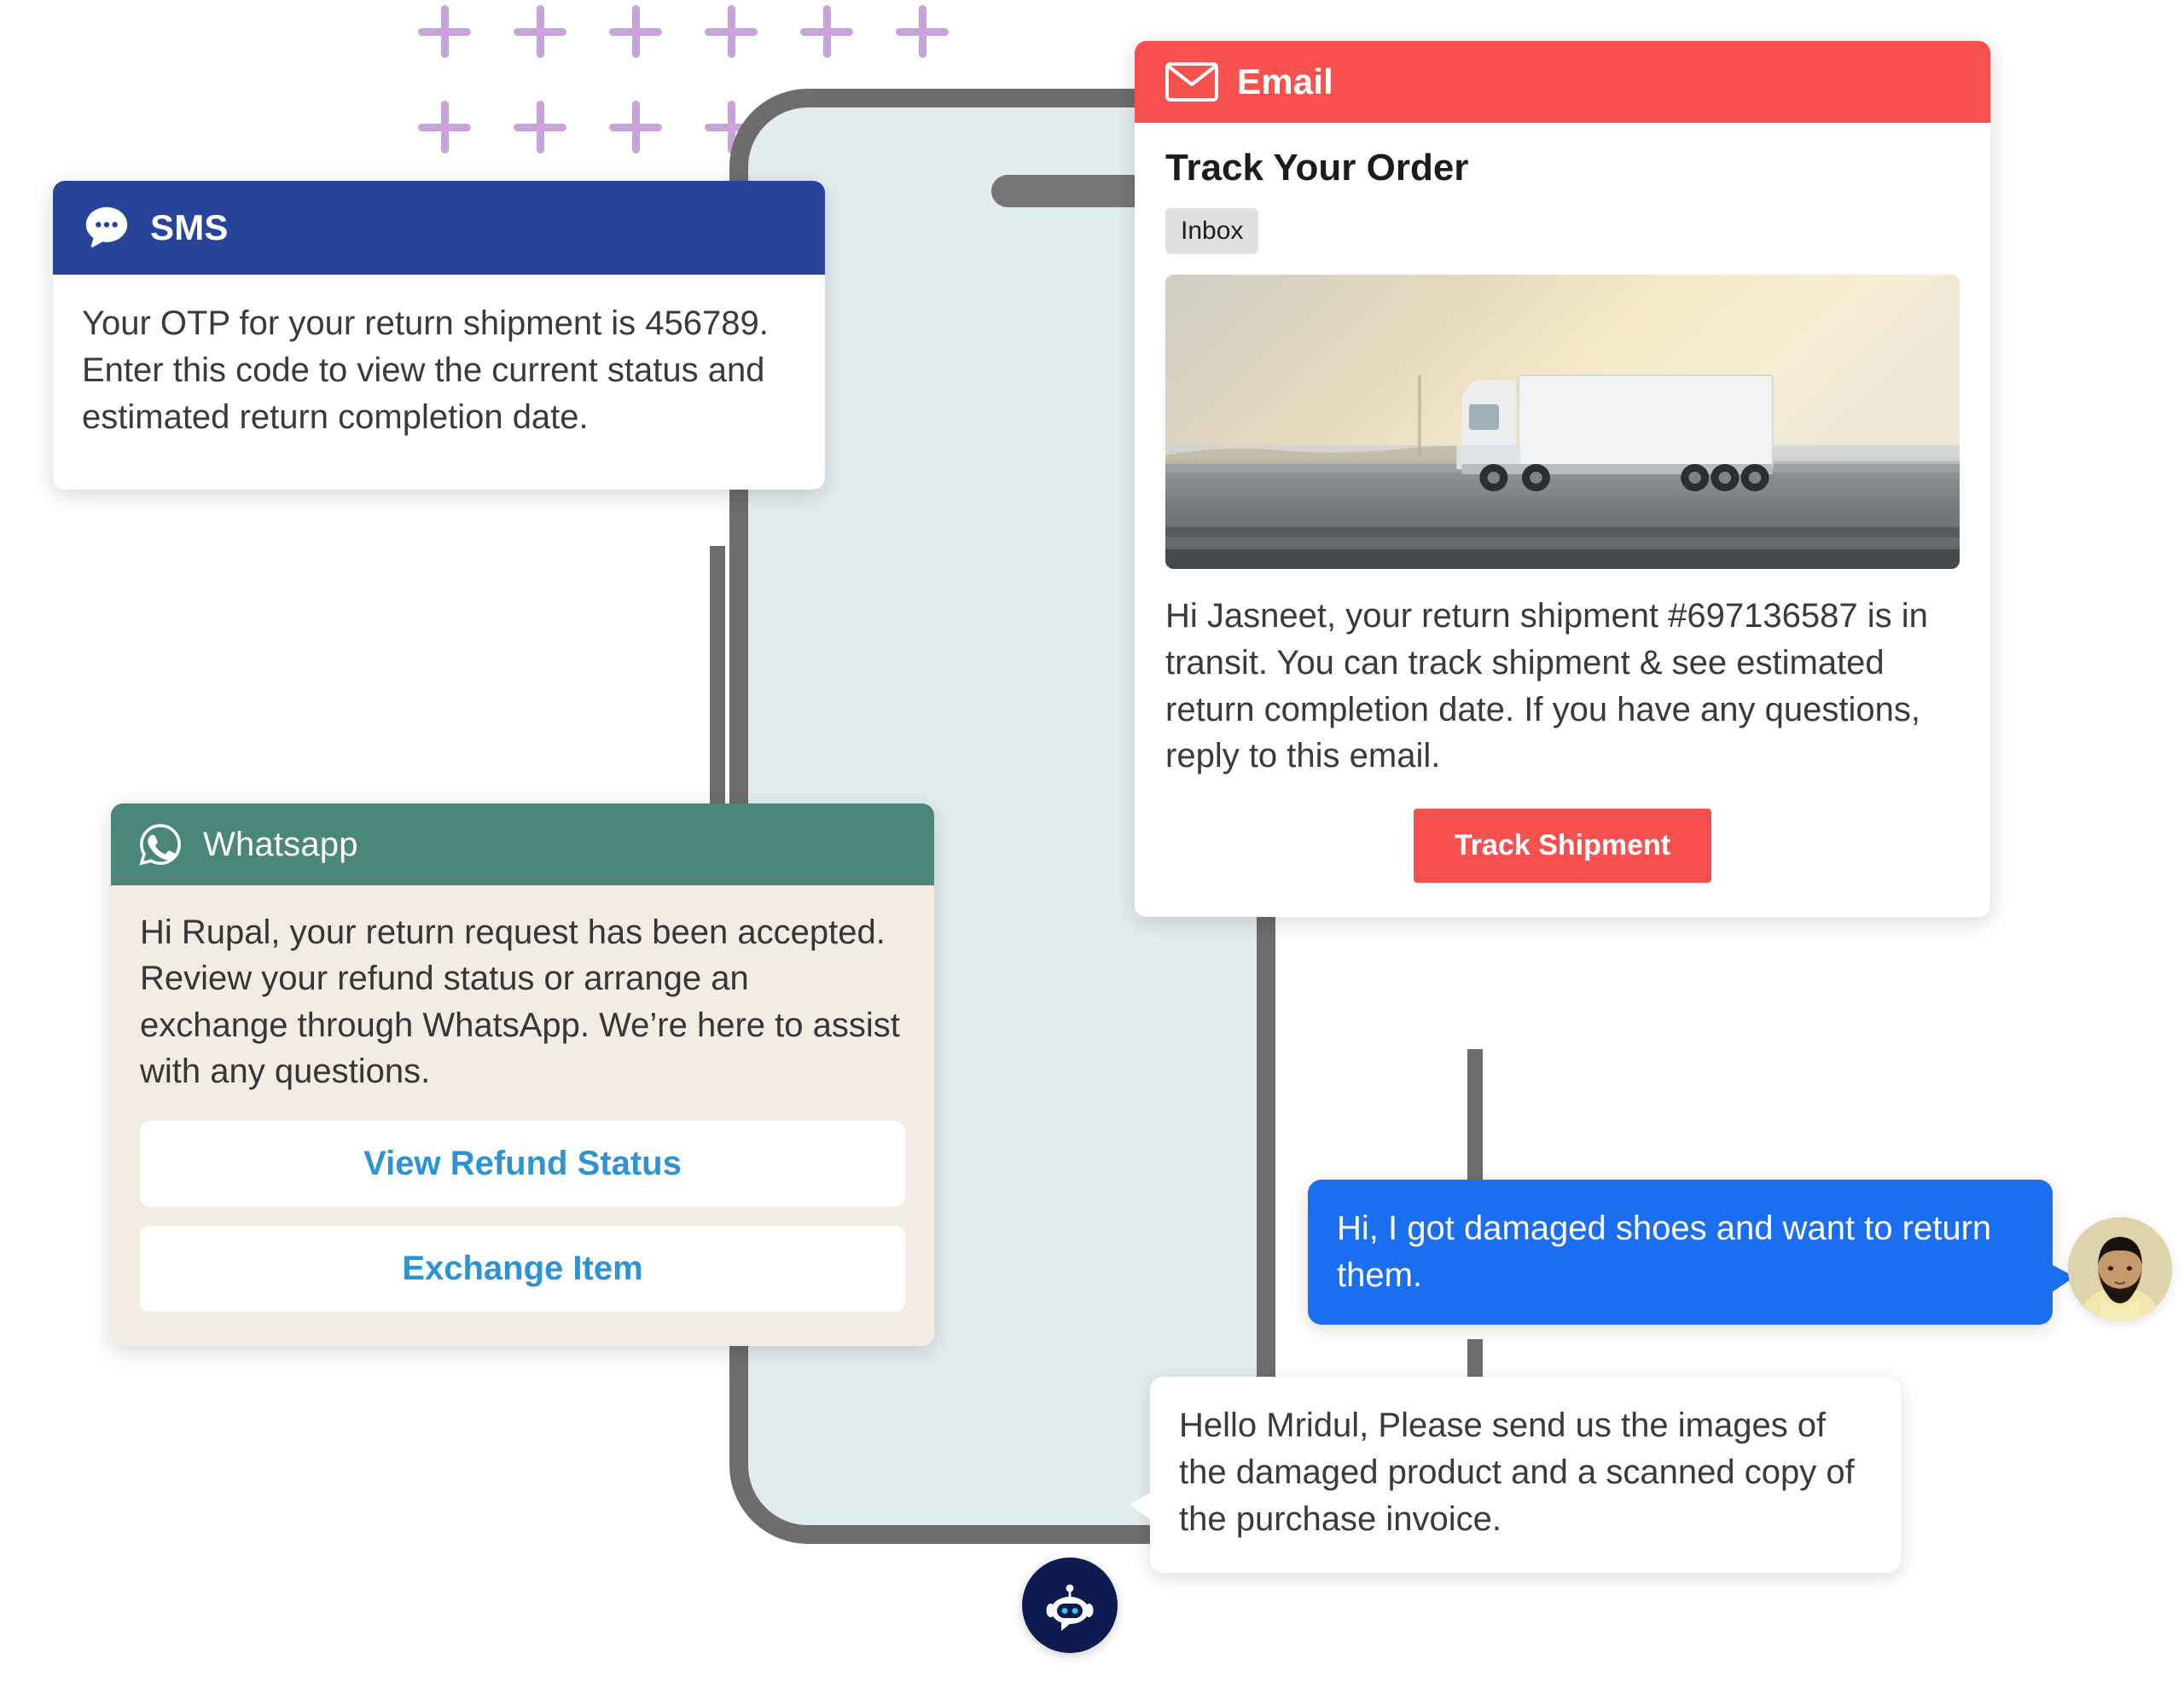  I want to click on email-channel-label: Email, so click(1285, 81).